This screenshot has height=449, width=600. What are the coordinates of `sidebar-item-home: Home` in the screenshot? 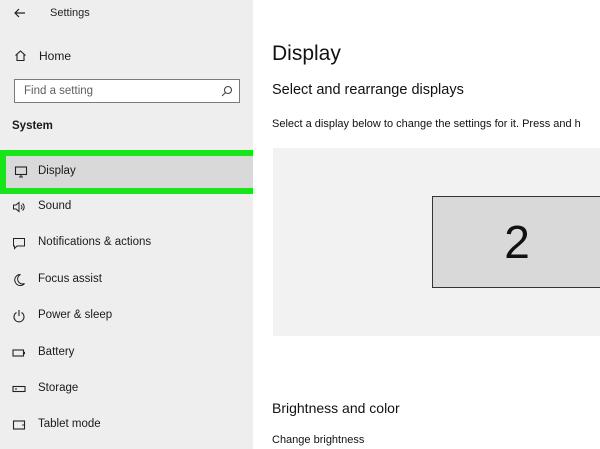 It's located at (126, 56).